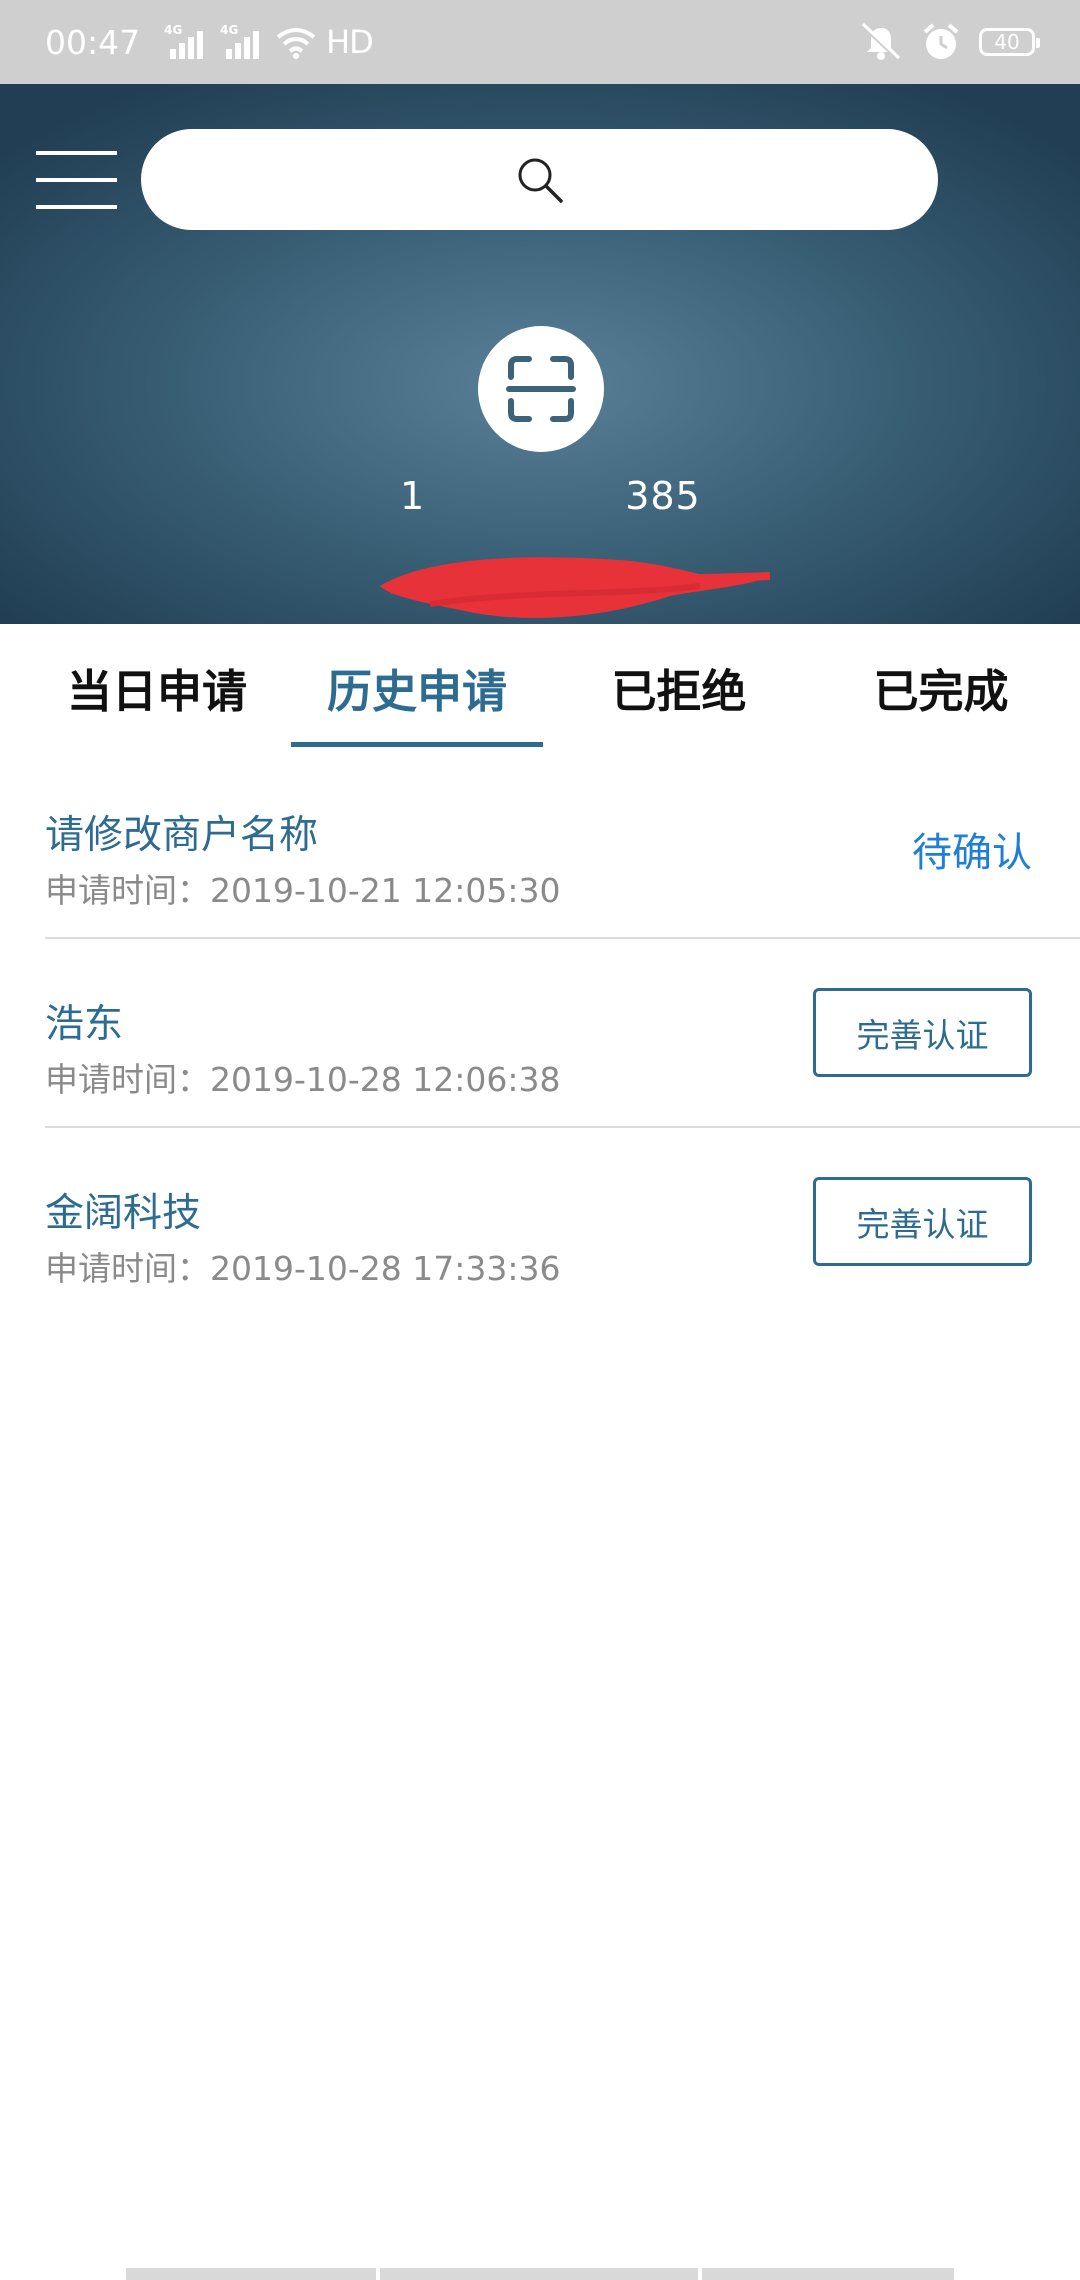 This screenshot has width=1080, height=2280. I want to click on tab-history-applications: 历史申请, so click(417, 687).